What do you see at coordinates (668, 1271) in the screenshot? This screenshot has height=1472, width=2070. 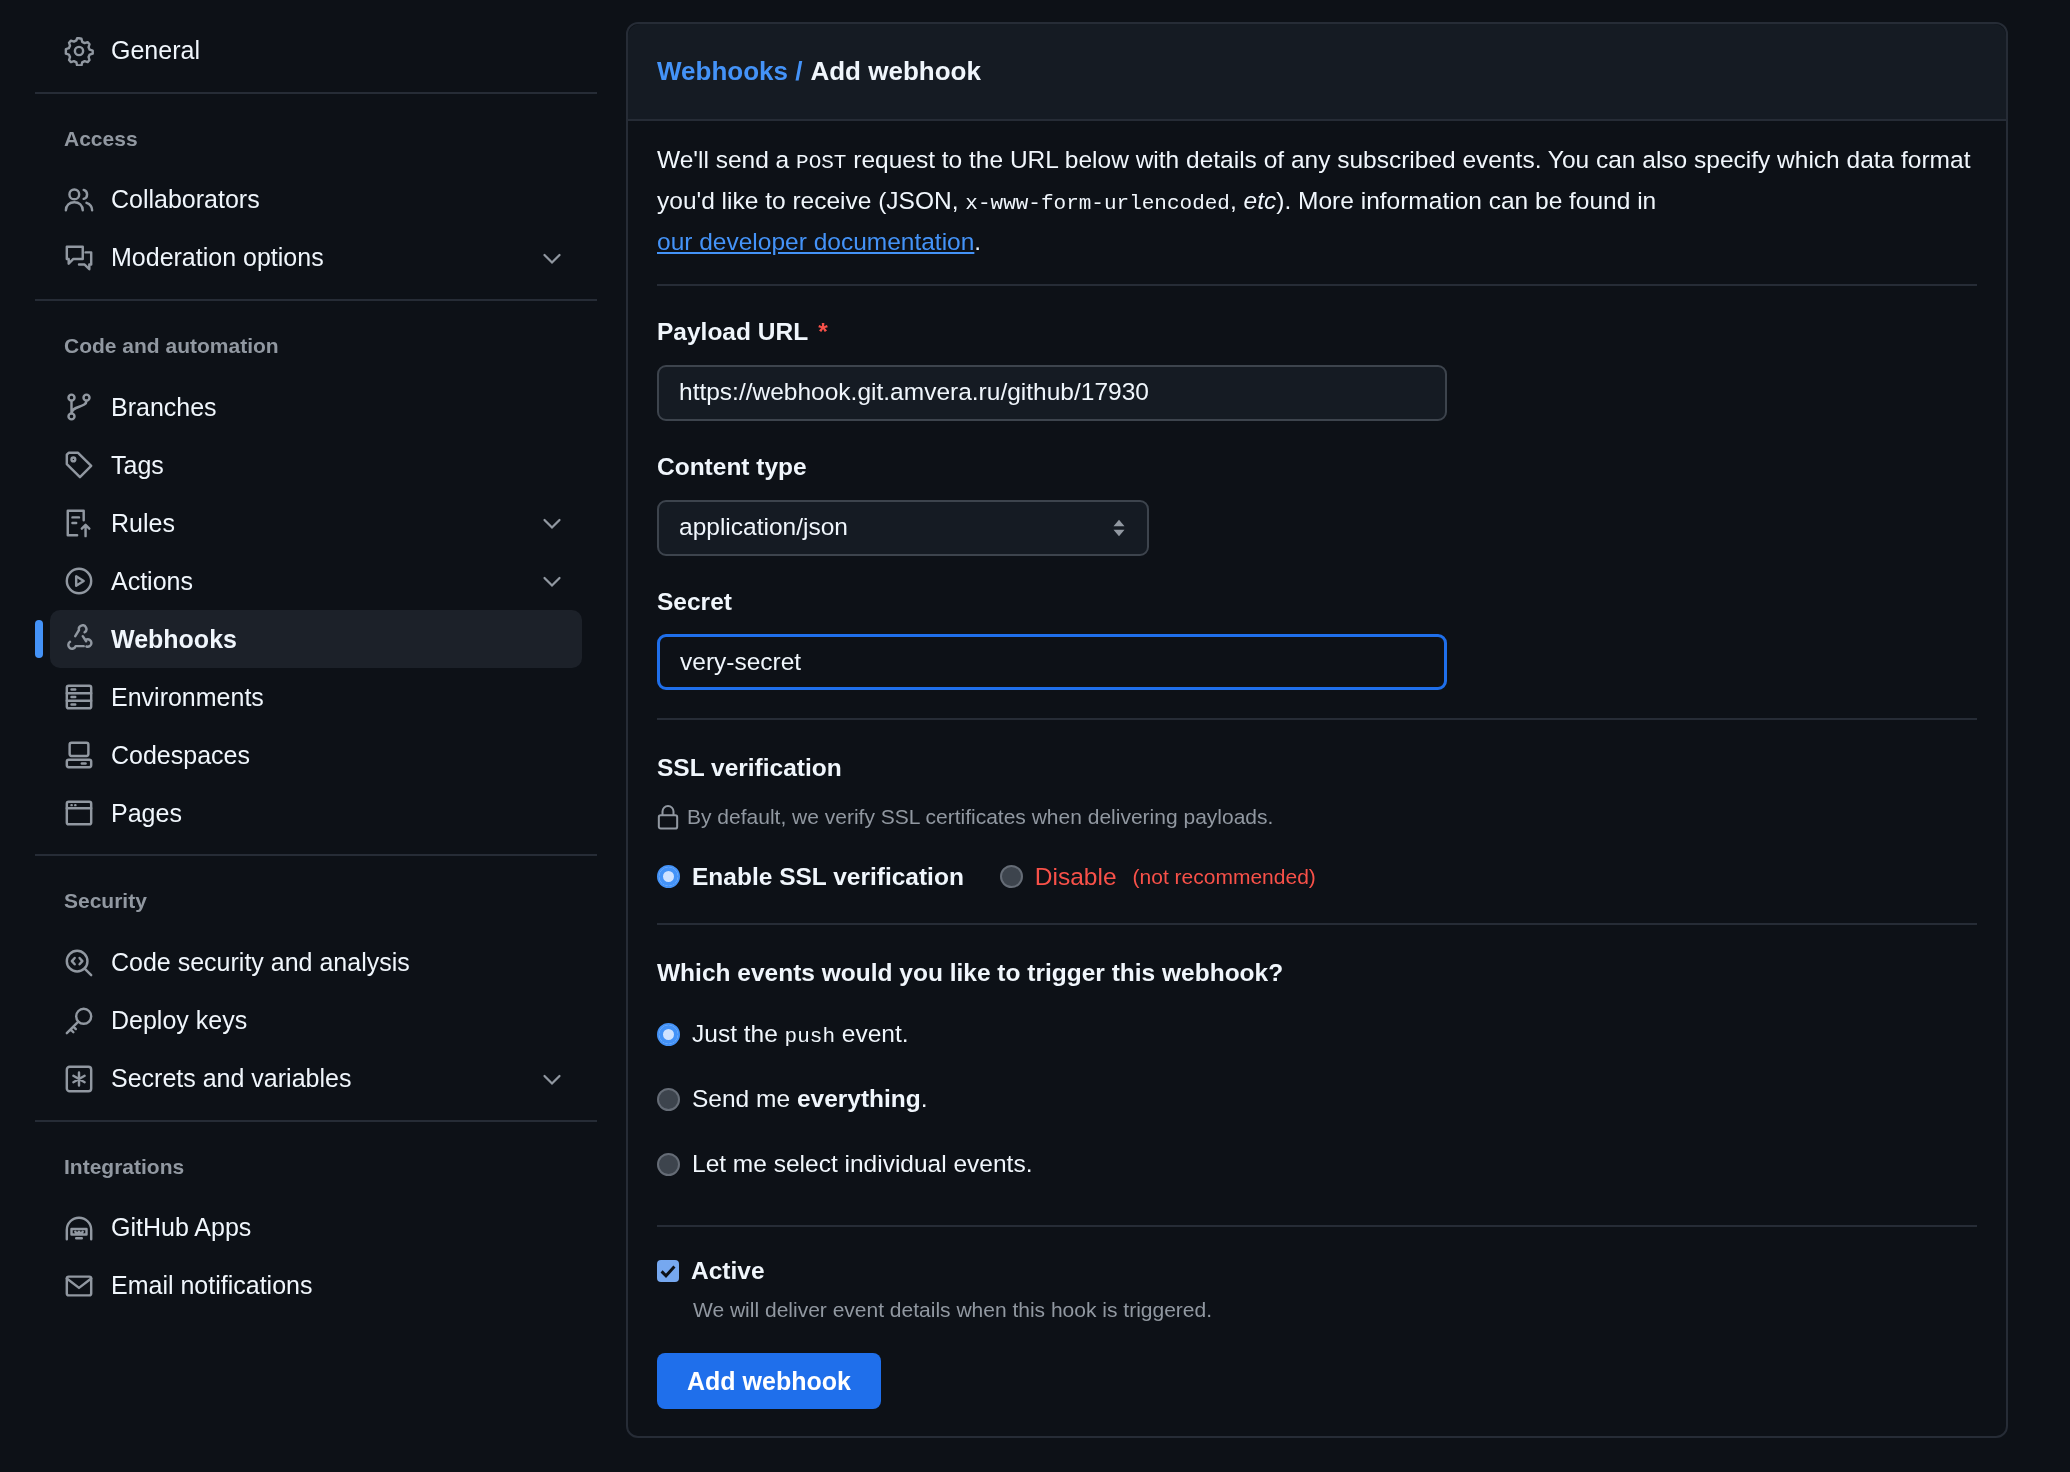 I see `checkbox` at bounding box center [668, 1271].